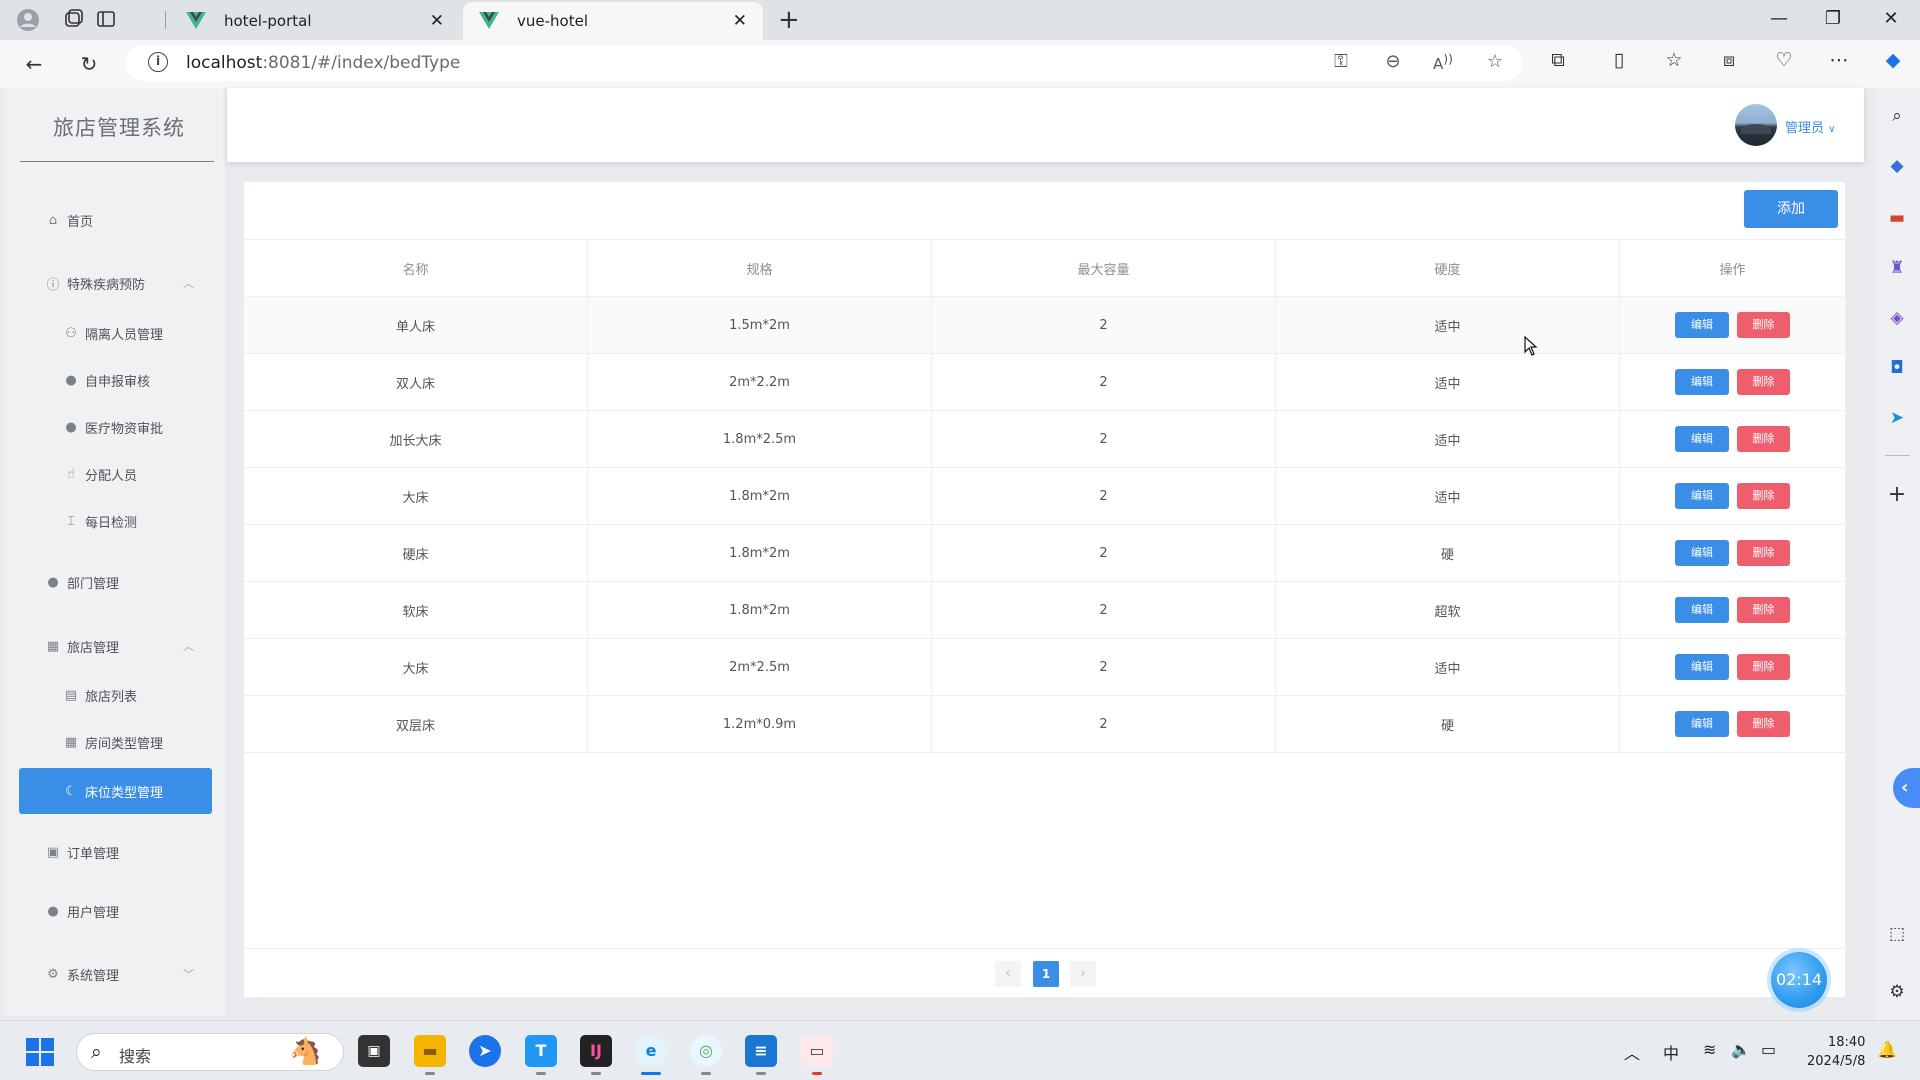 The height and width of the screenshot is (1080, 1920). What do you see at coordinates (115, 911) in the screenshot?
I see `sidebar-item-users: ● 用户管理` at bounding box center [115, 911].